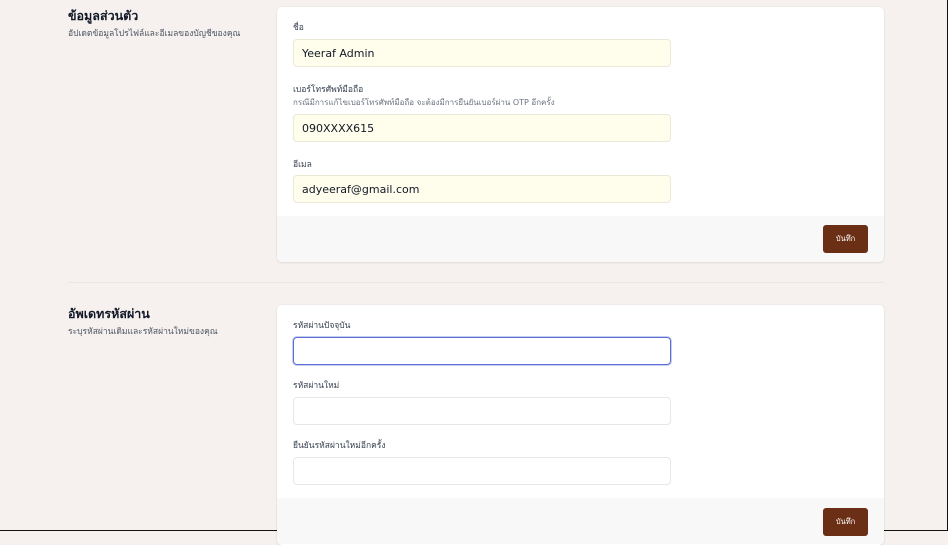  What do you see at coordinates (302, 165) in the screenshot?
I see `email-label: อีเมล` at bounding box center [302, 165].